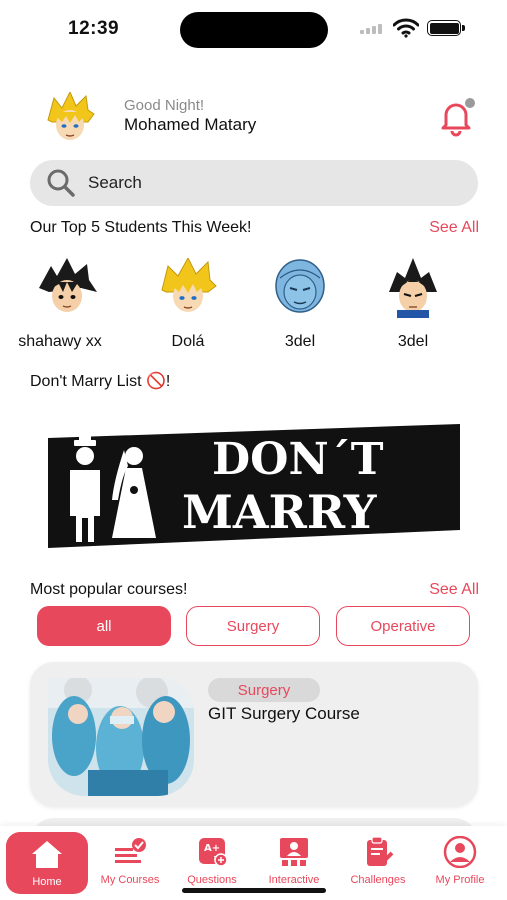 The width and height of the screenshot is (507, 900). I want to click on nav-label-my-profile: My Profile, so click(460, 880).